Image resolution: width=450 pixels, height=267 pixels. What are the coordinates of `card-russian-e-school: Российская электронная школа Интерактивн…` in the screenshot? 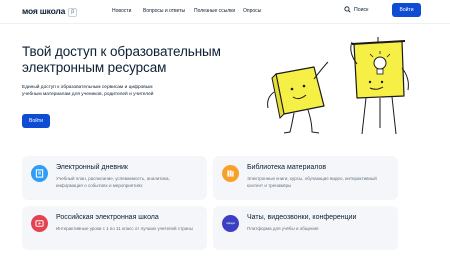 It's located at (114, 228).